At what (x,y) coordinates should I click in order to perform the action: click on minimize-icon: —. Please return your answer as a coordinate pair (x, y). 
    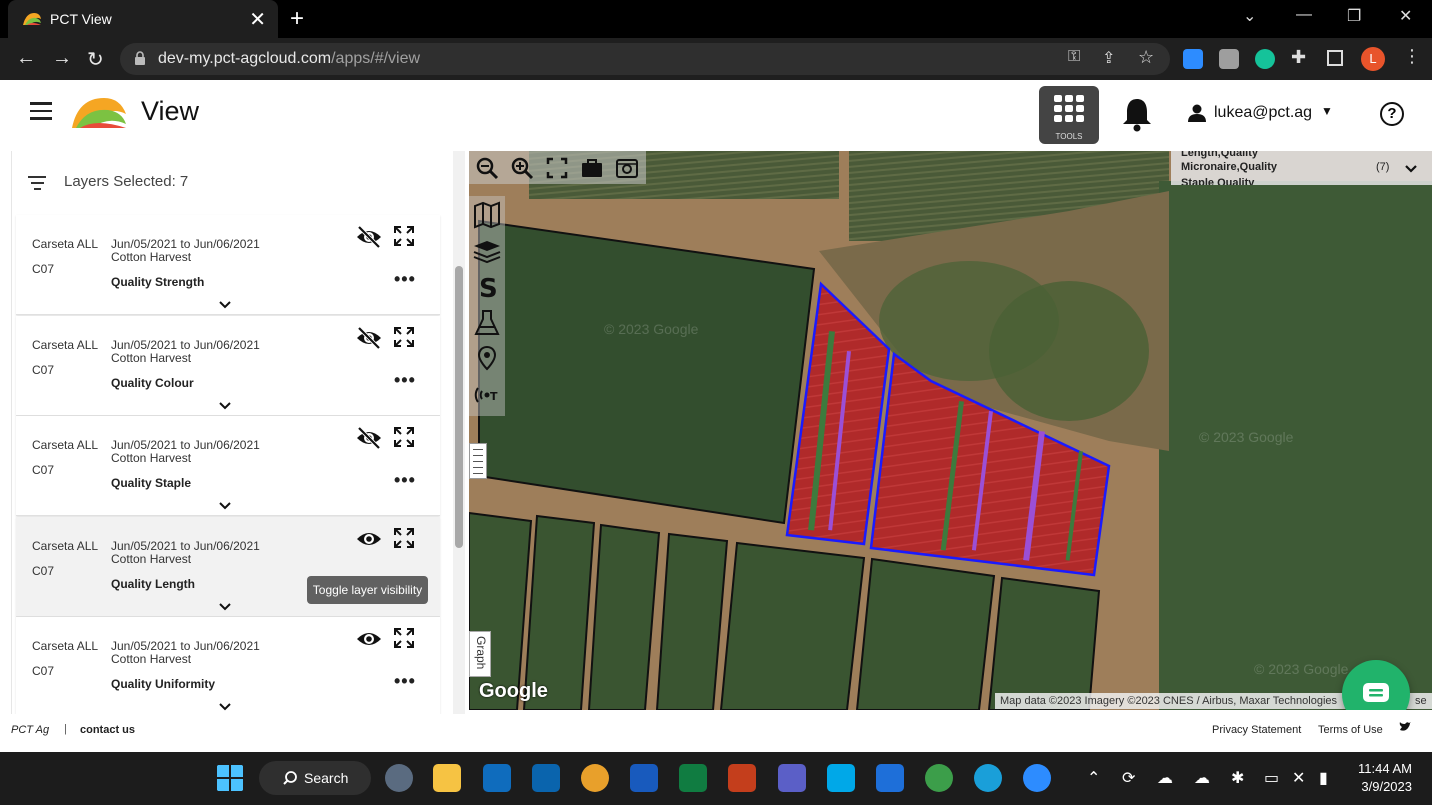
    Looking at the image, I should click on (1304, 15).